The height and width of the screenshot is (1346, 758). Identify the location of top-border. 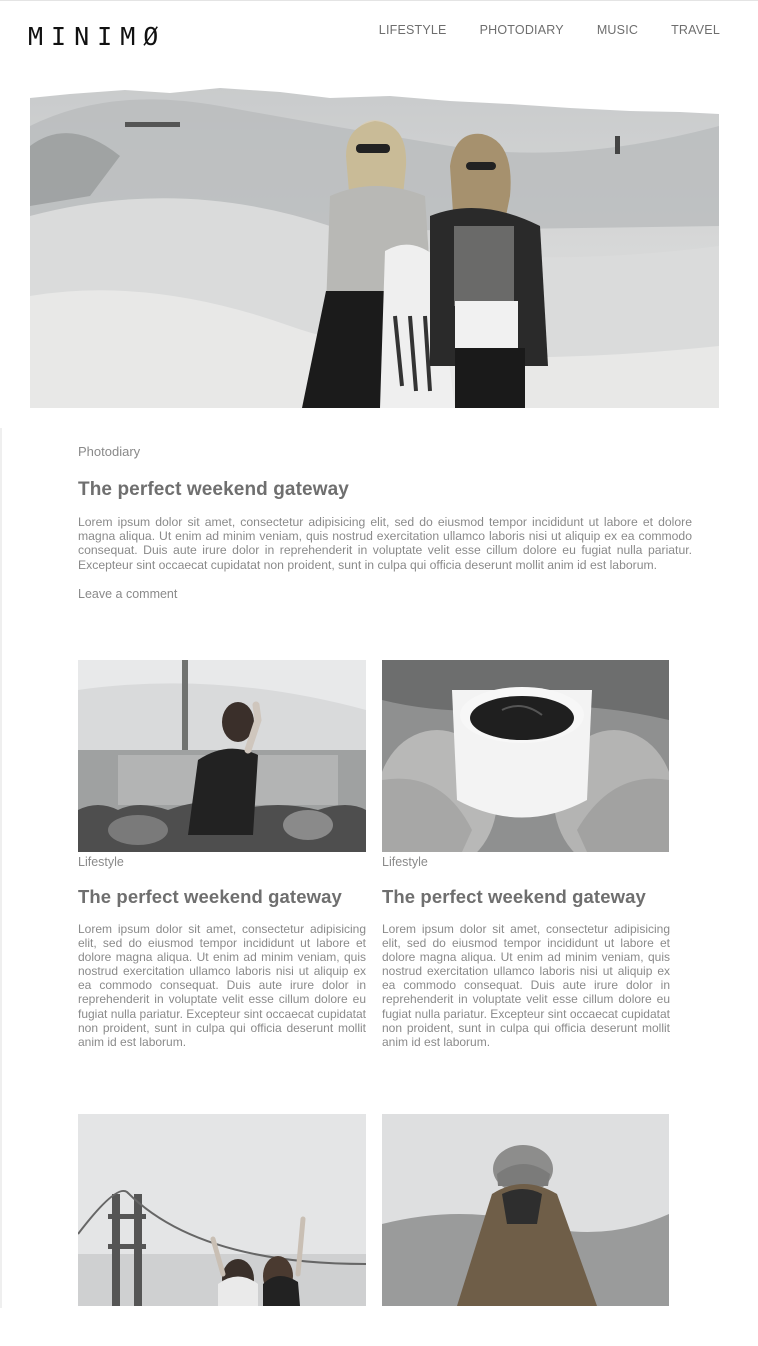
(379, 0).